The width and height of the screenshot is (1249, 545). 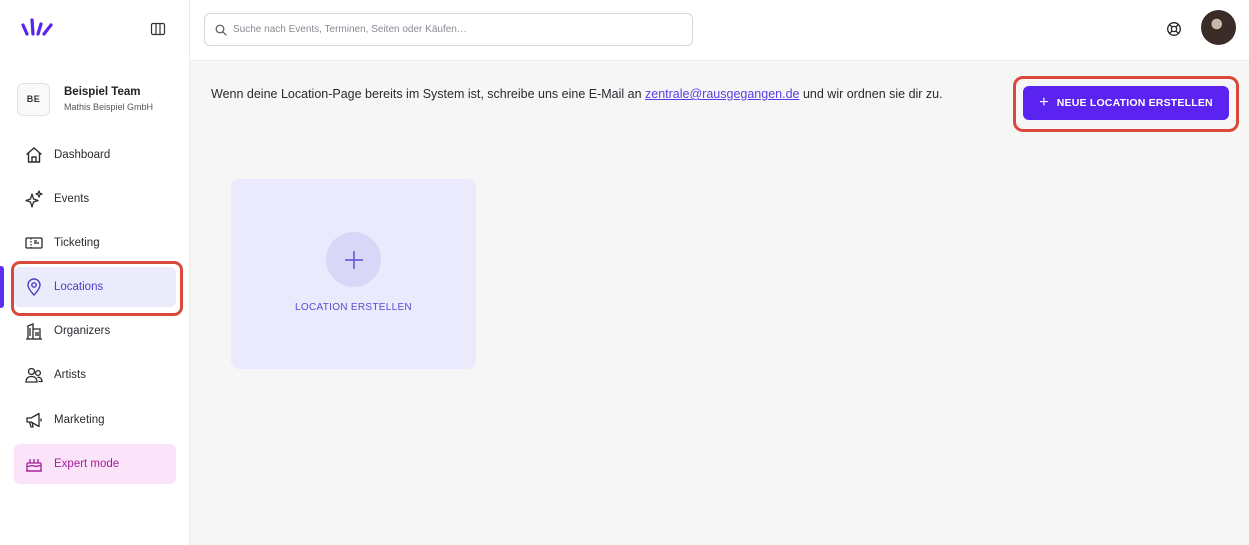 I want to click on team-switcher: BE Beispiel Team Mathis Beispiel GmbH, so click(x=97, y=99).